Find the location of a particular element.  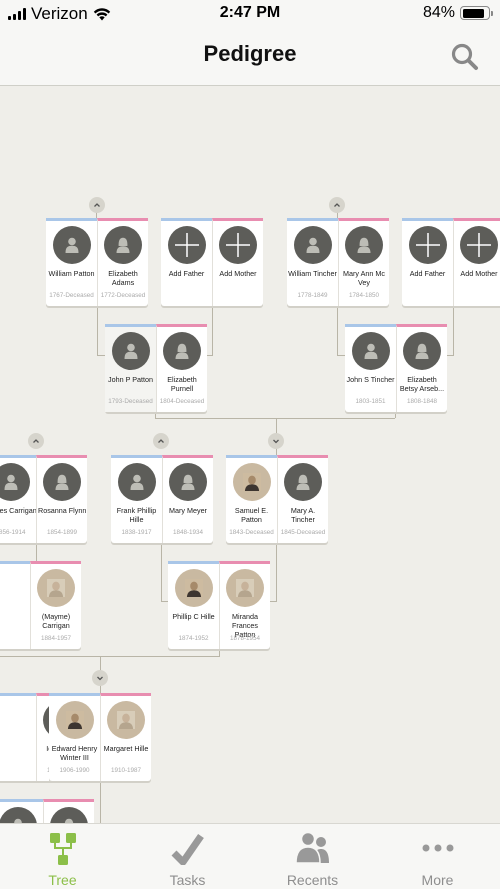

tab-tree: Tree is located at coordinates (62, 856).